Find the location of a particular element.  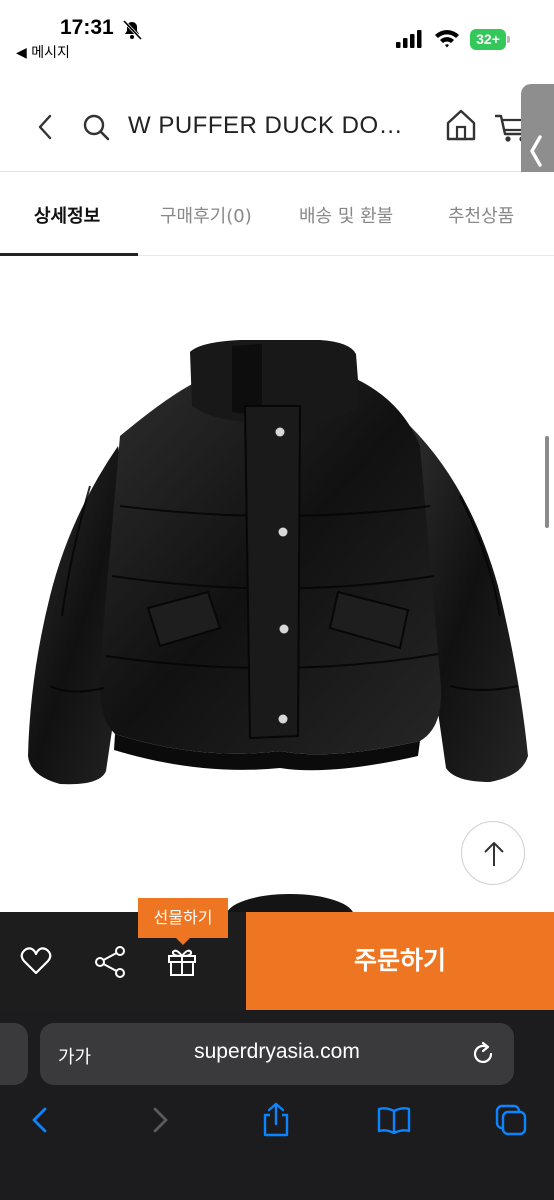

browser-back-icon is located at coordinates (40, 1120).